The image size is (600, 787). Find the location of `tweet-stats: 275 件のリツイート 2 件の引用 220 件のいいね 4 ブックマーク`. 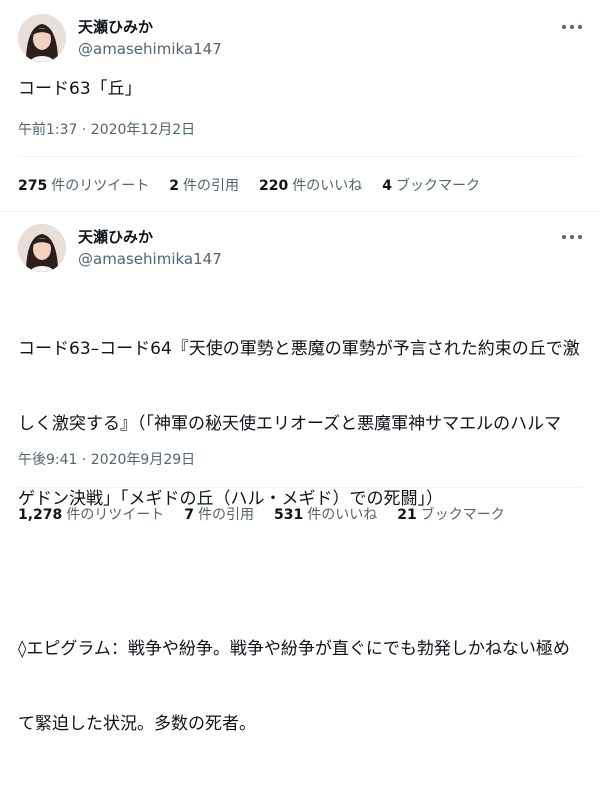

tweet-stats: 275 件のリツイート 2 件の引用 220 件のいいね 4 ブックマーク is located at coordinates (259, 186).